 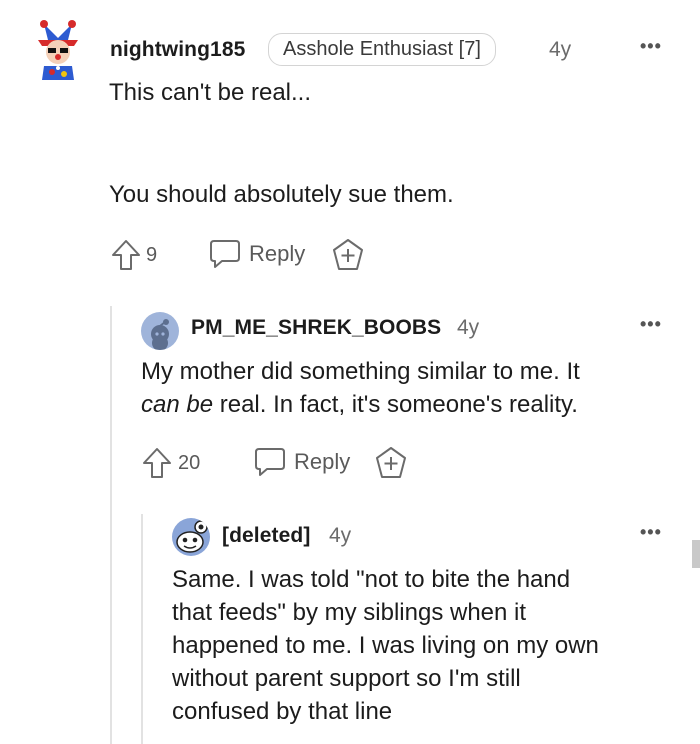 What do you see at coordinates (395, 404) in the screenshot?
I see `comment-line-rest: real. In fact, it's someone's reality.` at bounding box center [395, 404].